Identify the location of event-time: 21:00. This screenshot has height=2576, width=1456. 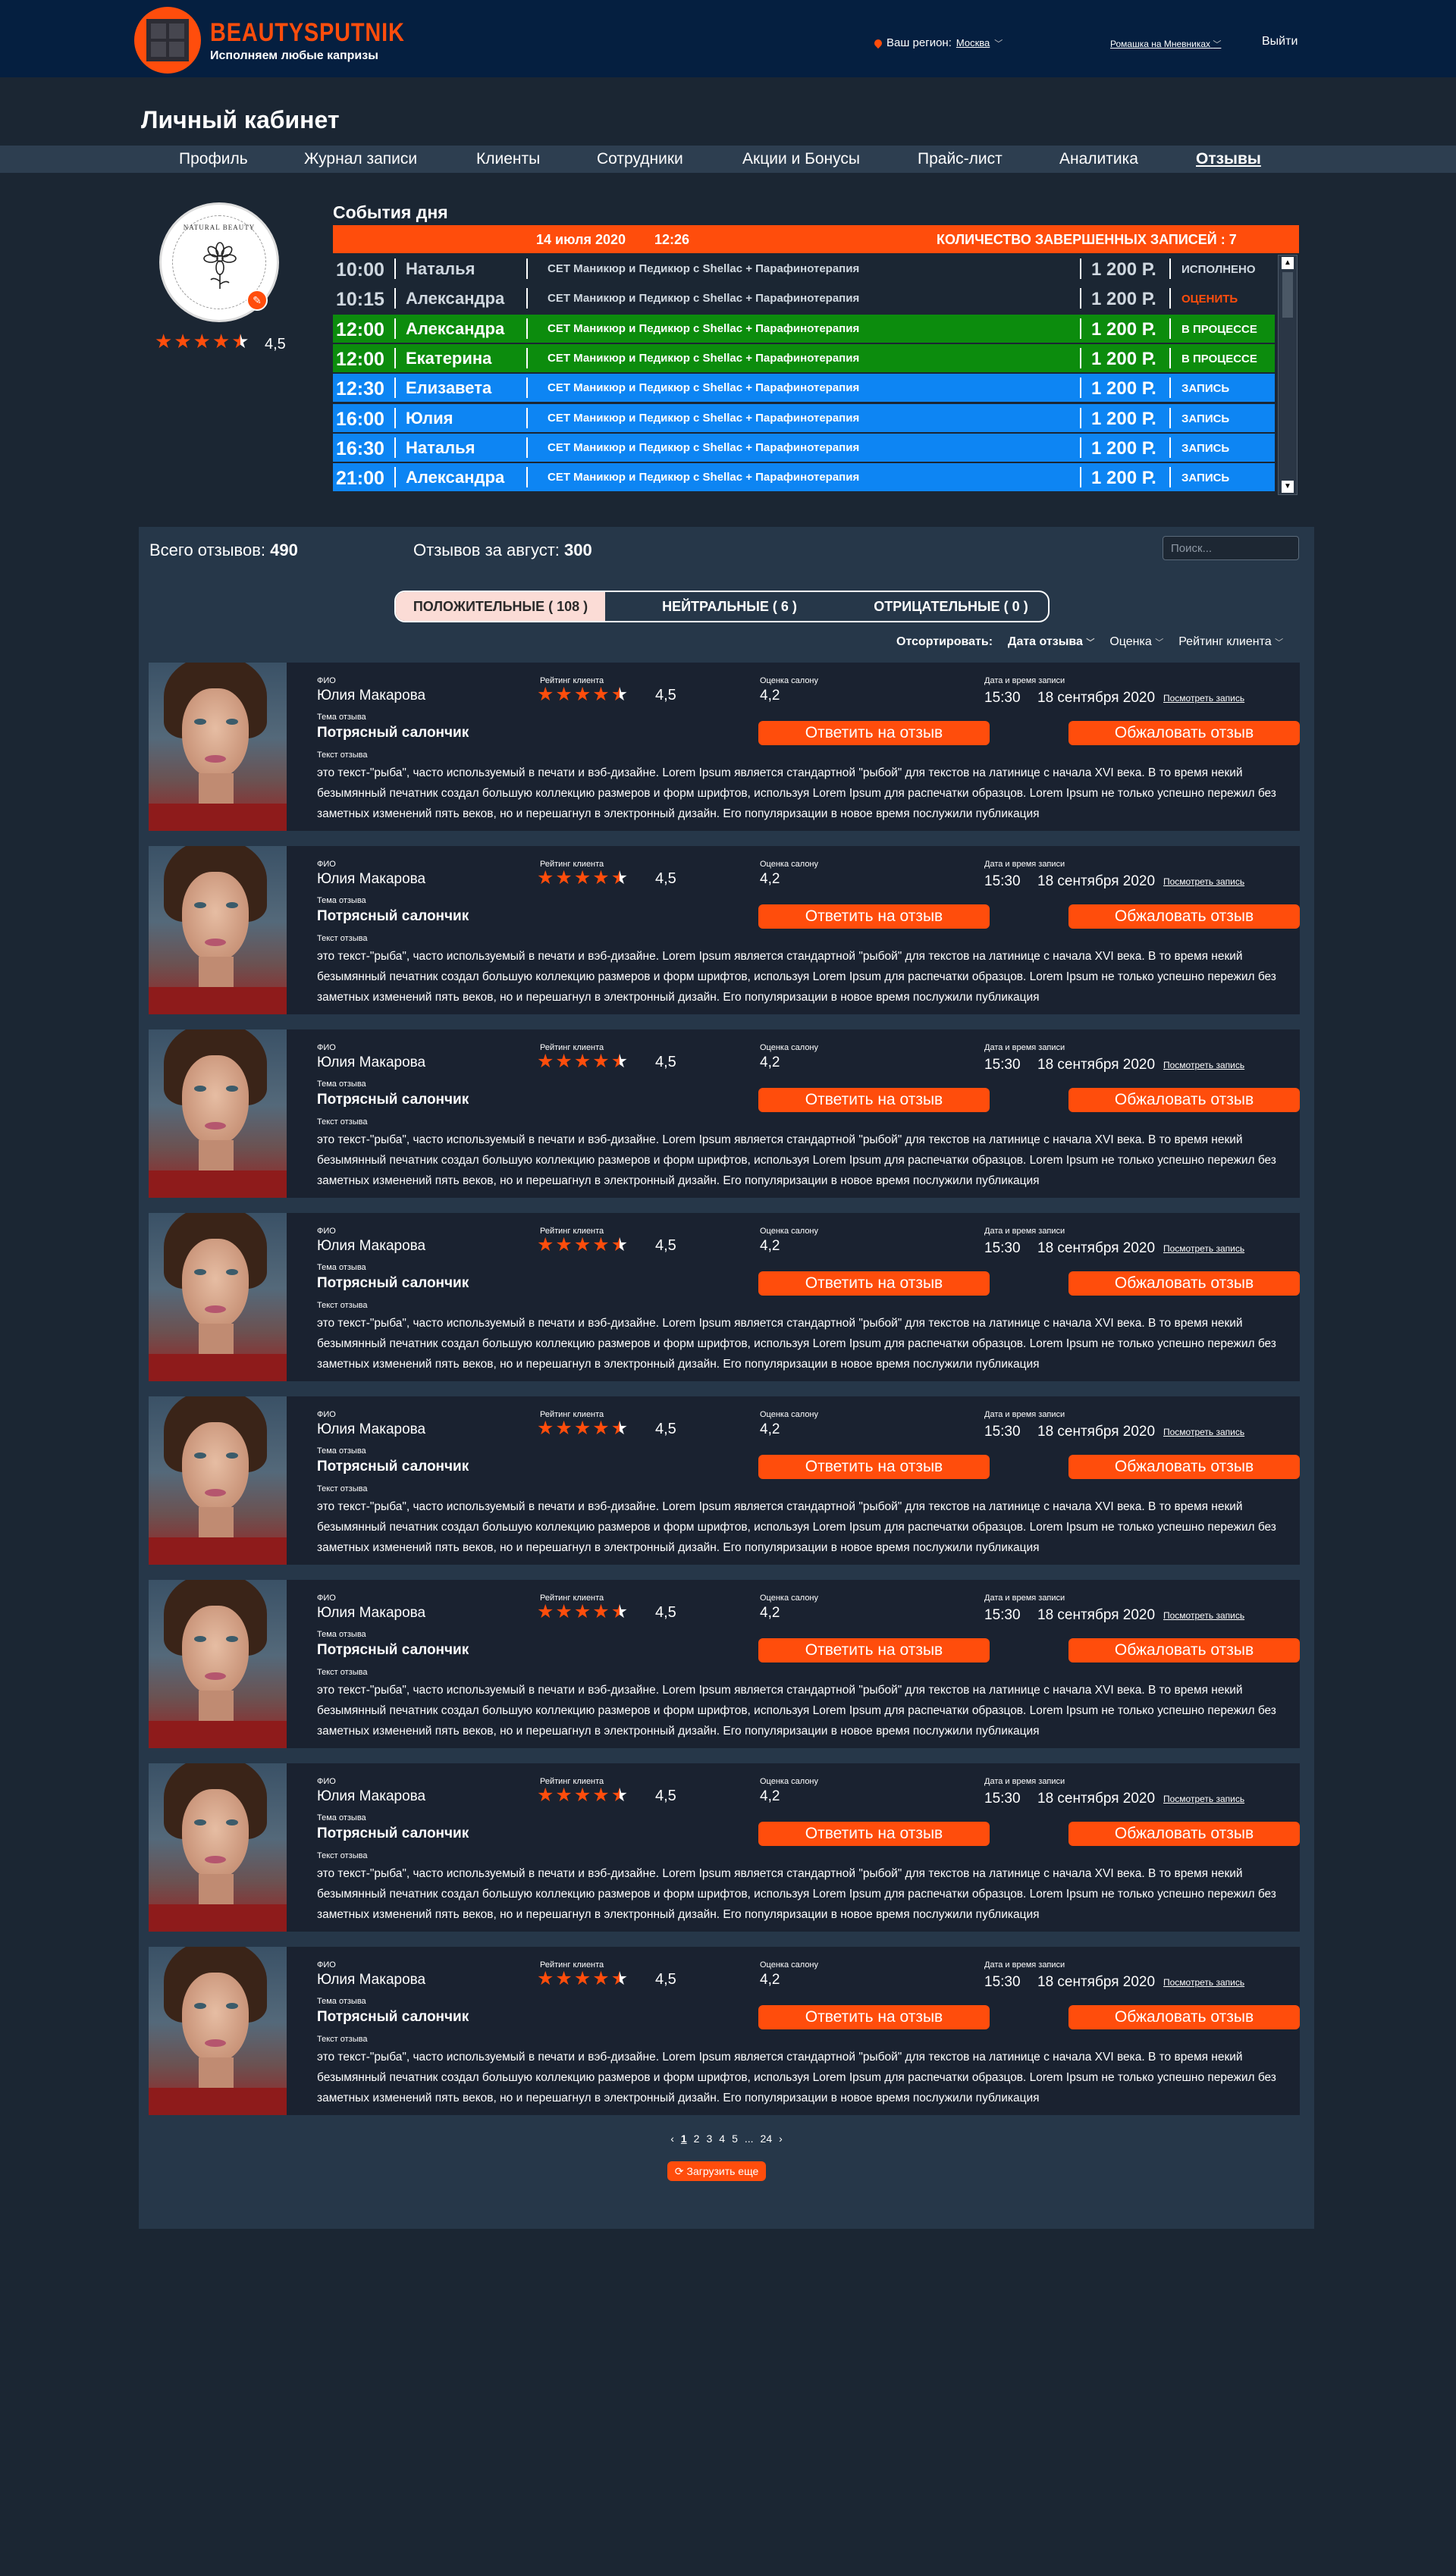
(360, 479).